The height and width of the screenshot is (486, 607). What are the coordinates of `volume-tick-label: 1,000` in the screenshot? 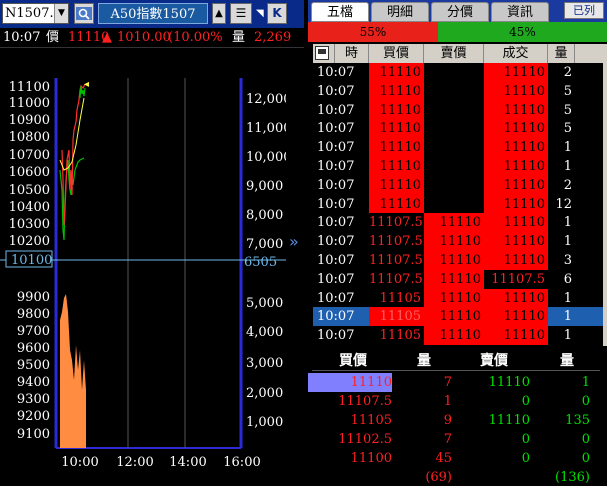 It's located at (264, 422).